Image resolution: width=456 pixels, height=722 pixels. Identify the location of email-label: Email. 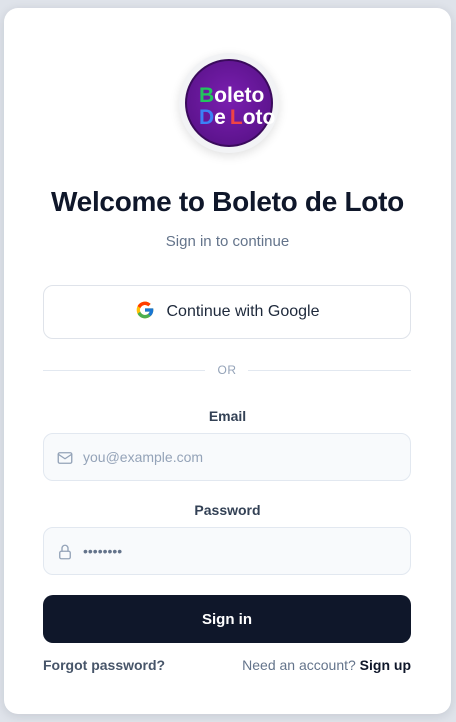
(227, 416).